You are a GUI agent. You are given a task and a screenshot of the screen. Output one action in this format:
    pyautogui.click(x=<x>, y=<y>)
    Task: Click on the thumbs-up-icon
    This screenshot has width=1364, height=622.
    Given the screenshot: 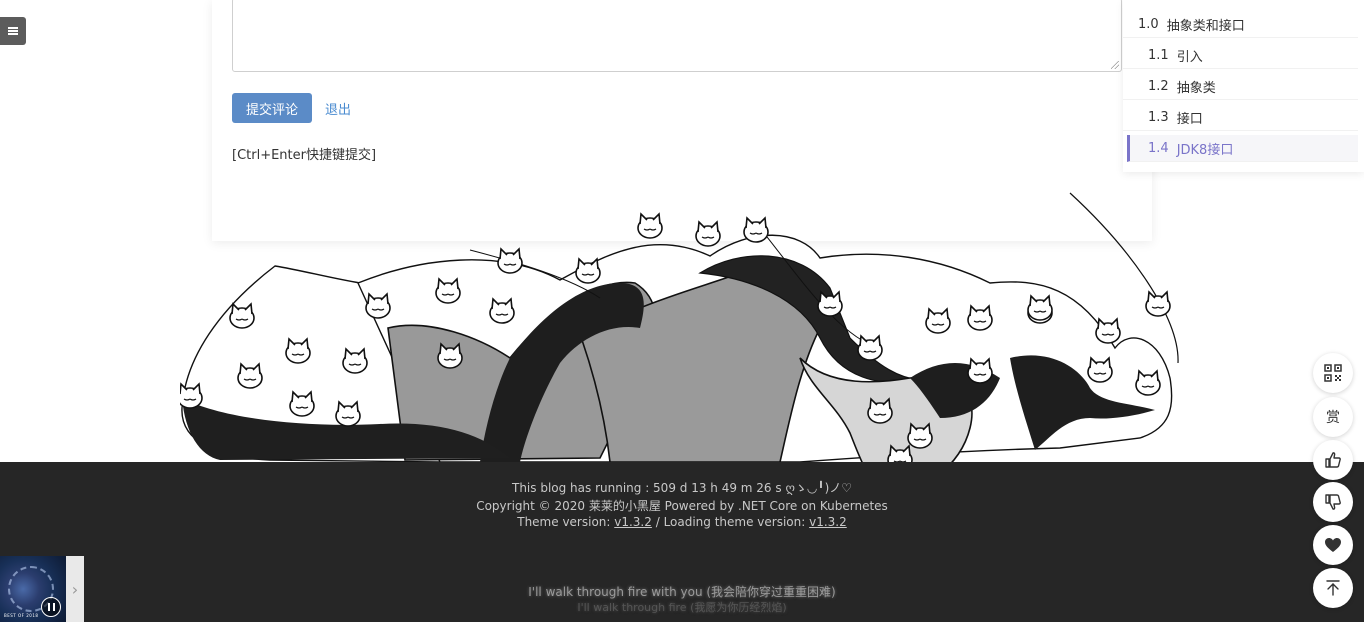 What is the action you would take?
    pyautogui.click(x=1333, y=460)
    